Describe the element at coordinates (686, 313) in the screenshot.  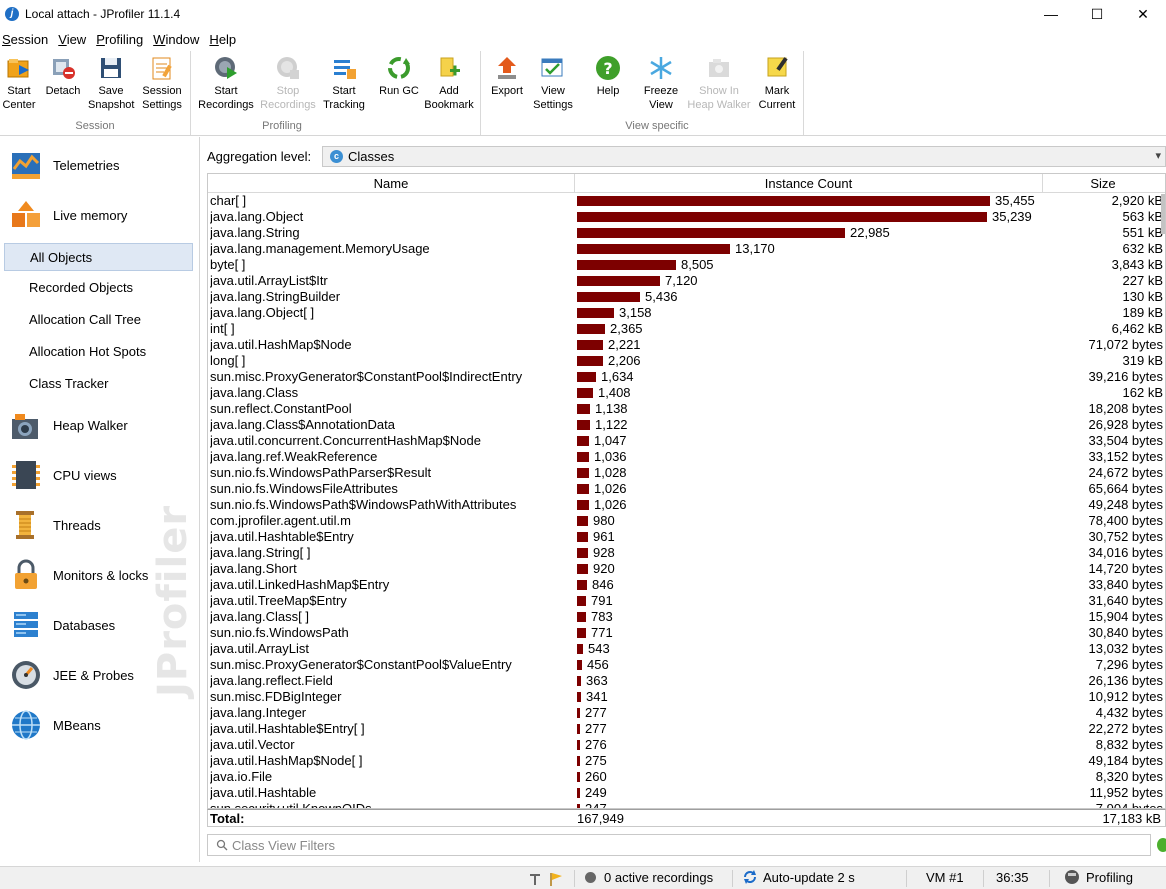
I see `table-row: java.lang.Object[ ] 3,158 189 kB` at that location.